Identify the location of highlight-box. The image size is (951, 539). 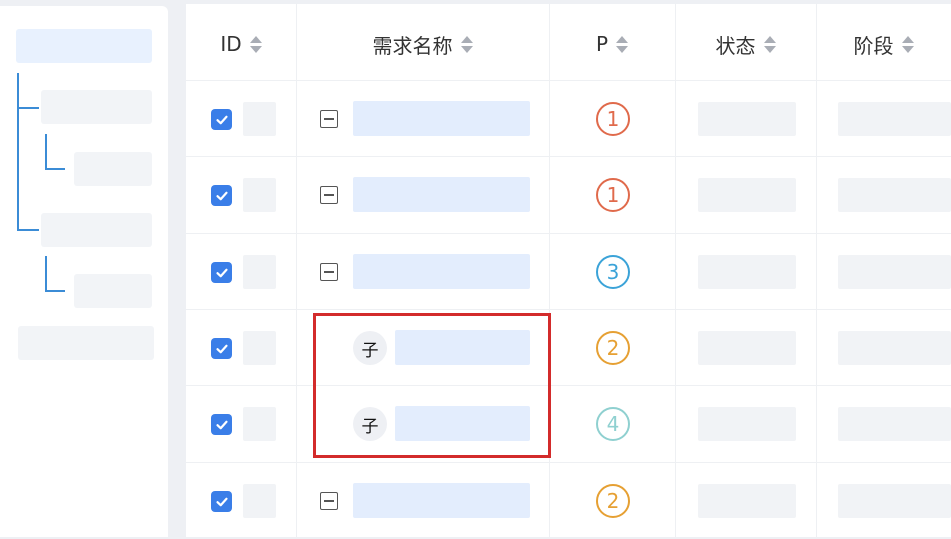
(432, 385).